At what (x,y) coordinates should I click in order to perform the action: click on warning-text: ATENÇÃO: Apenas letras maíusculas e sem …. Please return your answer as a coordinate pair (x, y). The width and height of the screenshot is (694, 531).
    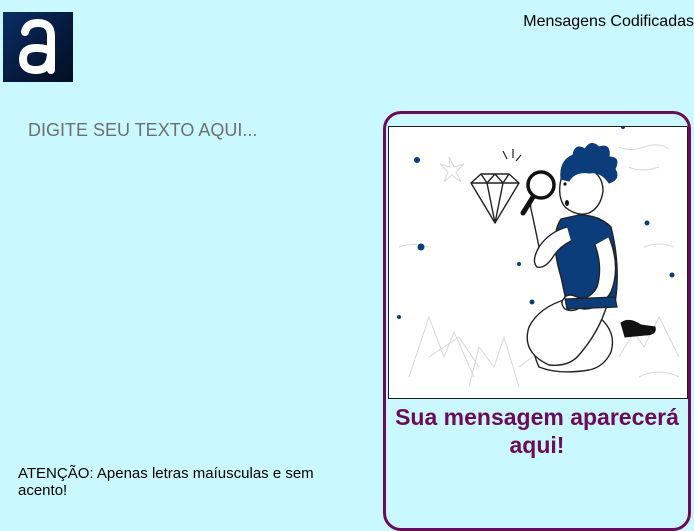
    Looking at the image, I should click on (166, 482).